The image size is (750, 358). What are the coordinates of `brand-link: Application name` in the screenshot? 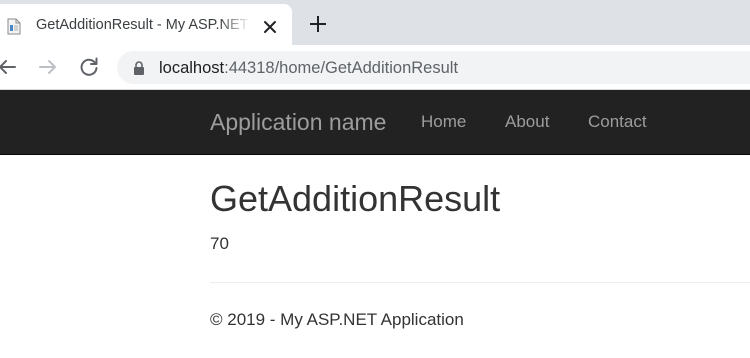 It's located at (298, 122).